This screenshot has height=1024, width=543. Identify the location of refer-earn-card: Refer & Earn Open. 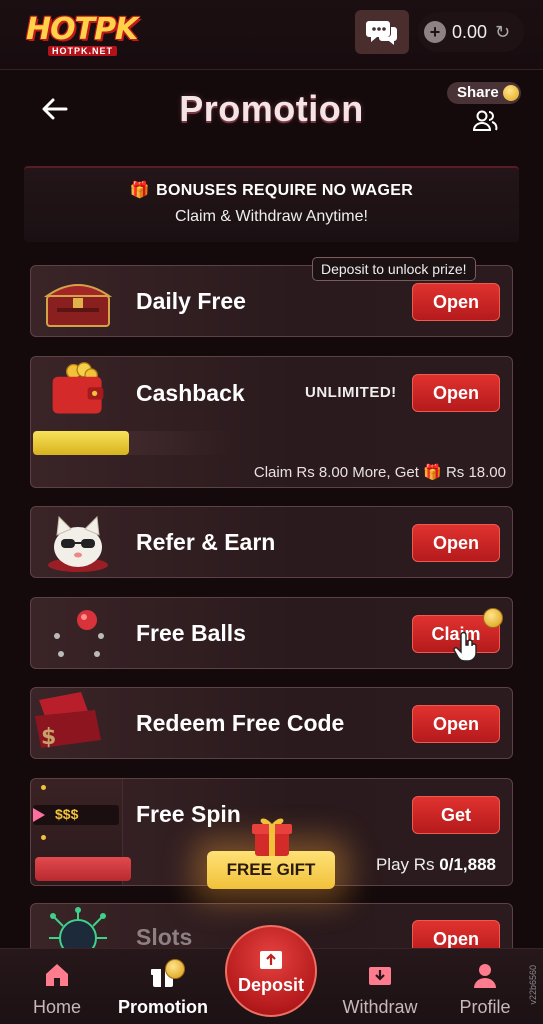
(271, 542).